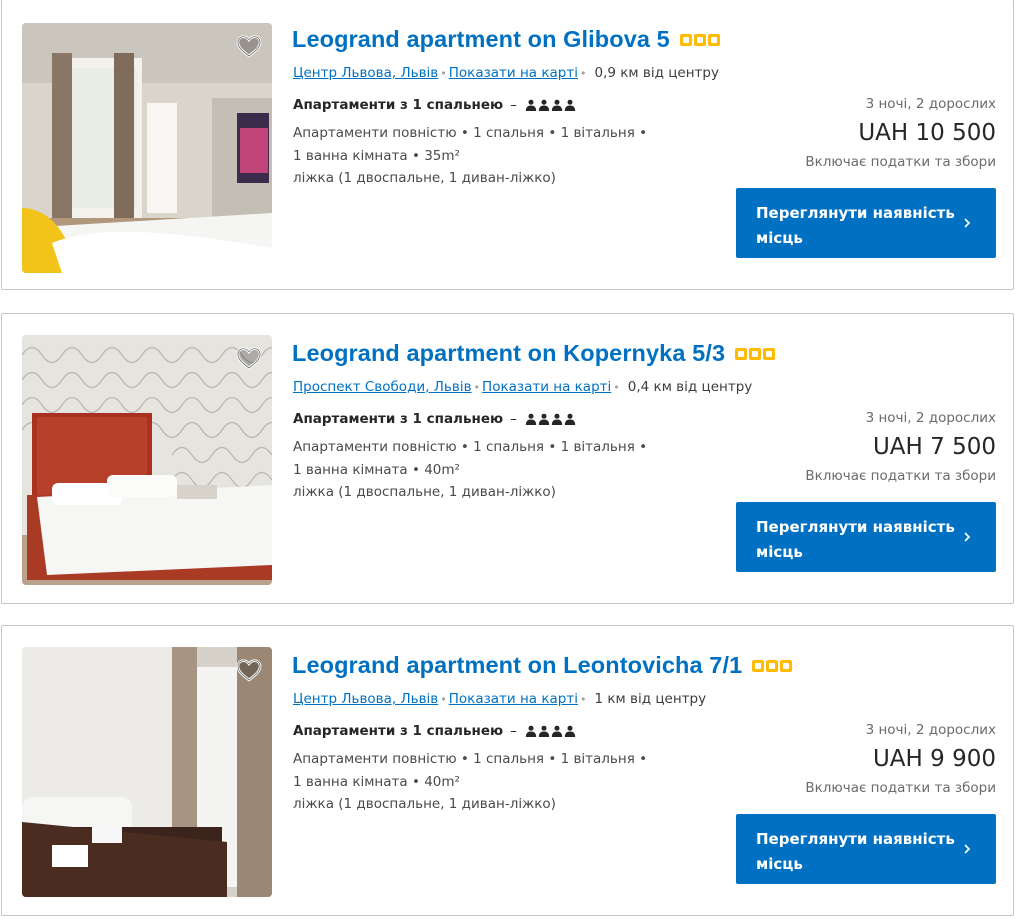 Image resolution: width=1015 pixels, height=919 pixels. What do you see at coordinates (927, 133) in the screenshot?
I see `price: UAH 10 500` at bounding box center [927, 133].